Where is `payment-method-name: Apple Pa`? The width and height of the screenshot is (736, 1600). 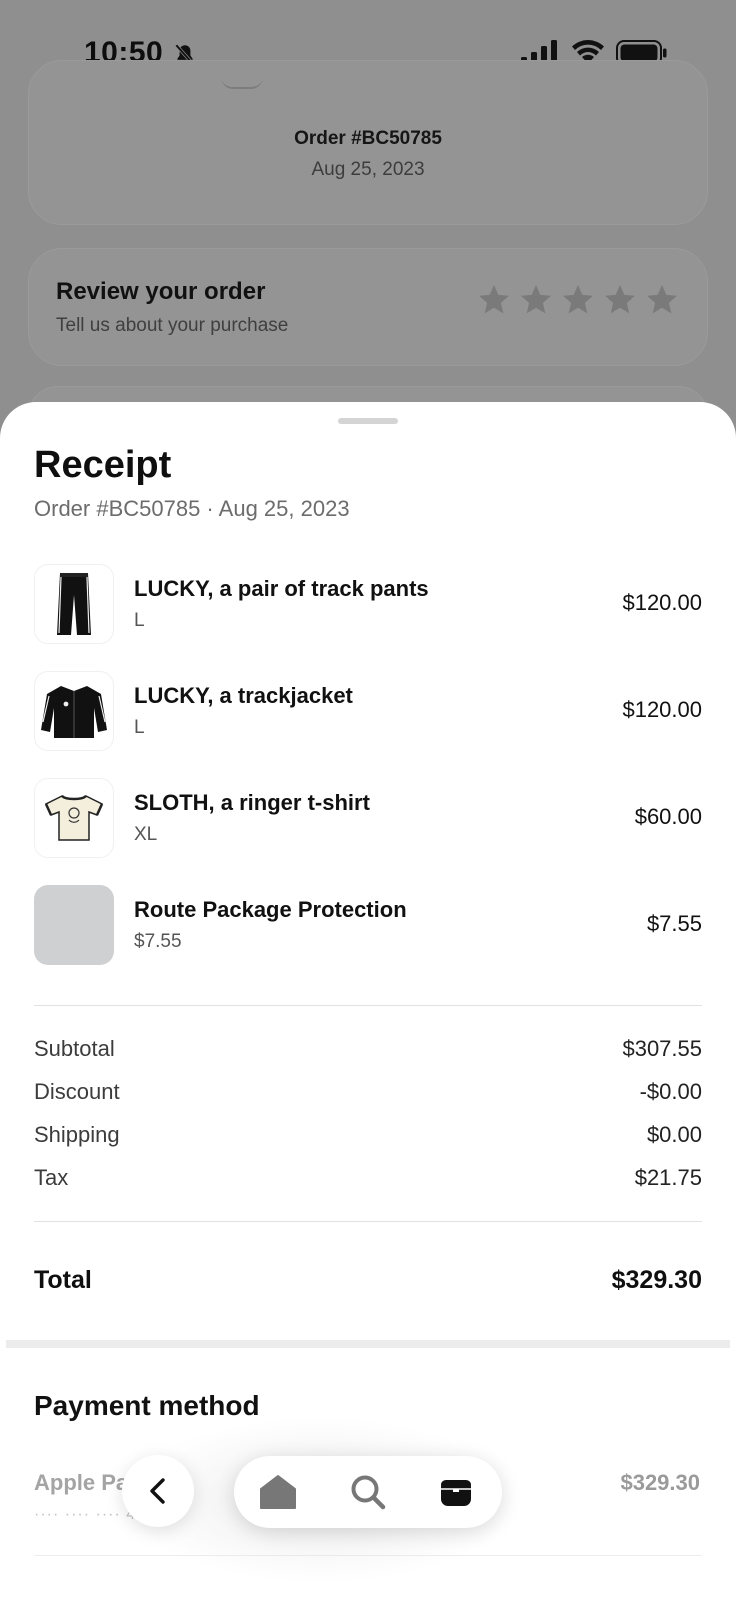 payment-method-name: Apple Pa is located at coordinates (81, 1482).